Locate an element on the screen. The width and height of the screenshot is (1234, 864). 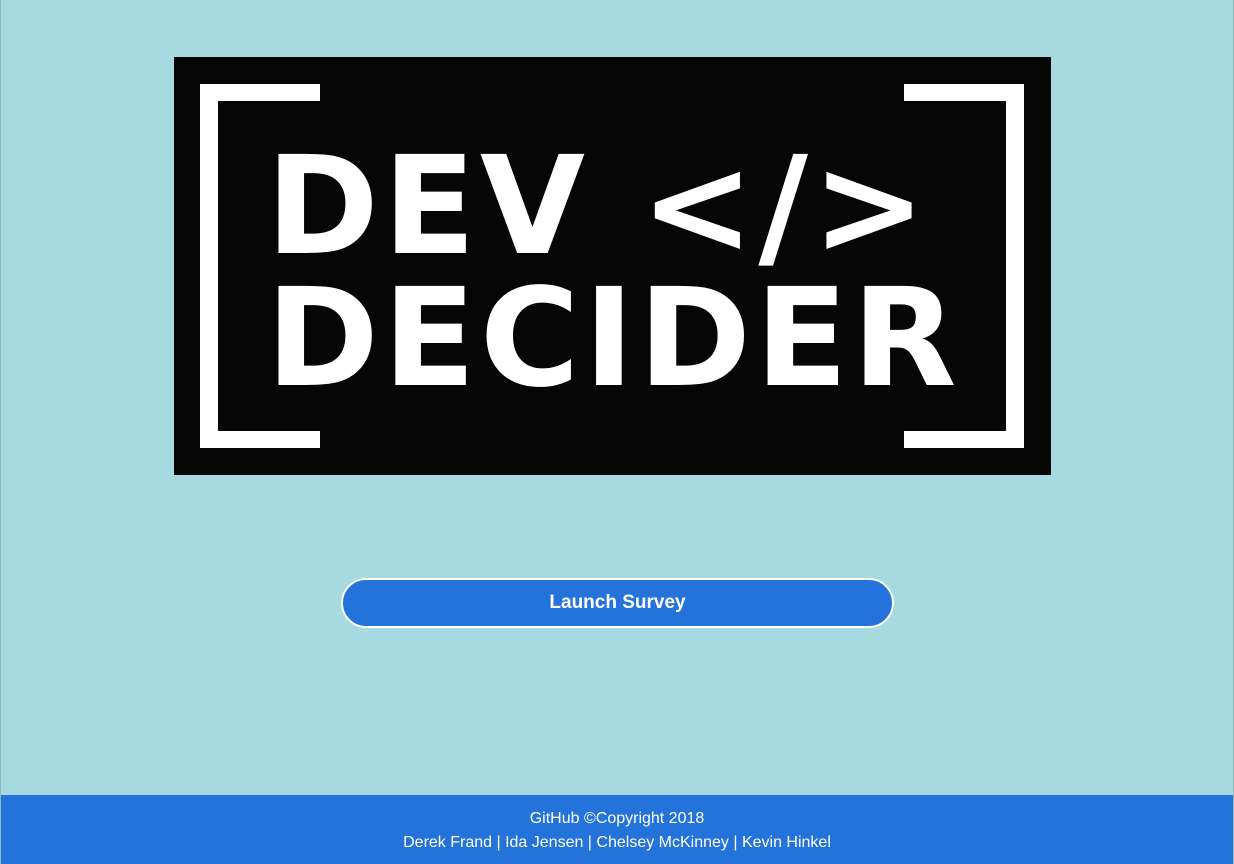
launch-survey-button: Launch Survey is located at coordinates (617, 603).